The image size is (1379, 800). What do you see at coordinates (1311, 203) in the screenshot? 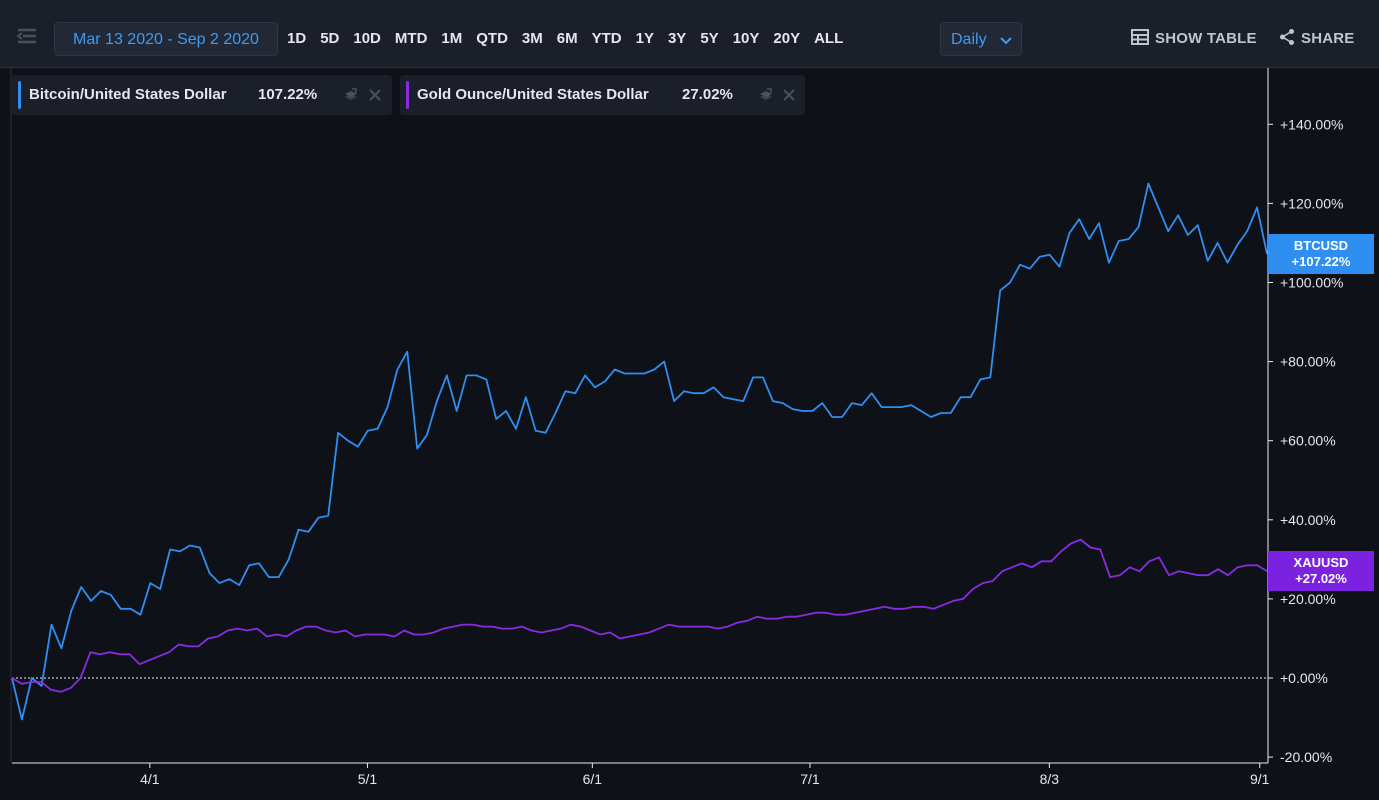
I see `y-tick-label: +120.00%` at bounding box center [1311, 203].